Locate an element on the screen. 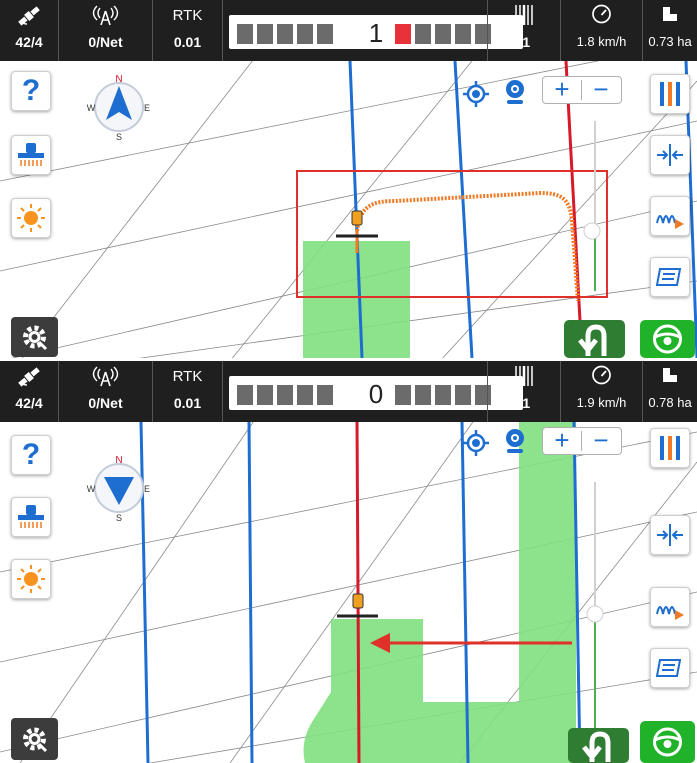 This screenshot has height=763, width=697. area-value: 0.73 ha is located at coordinates (670, 41).